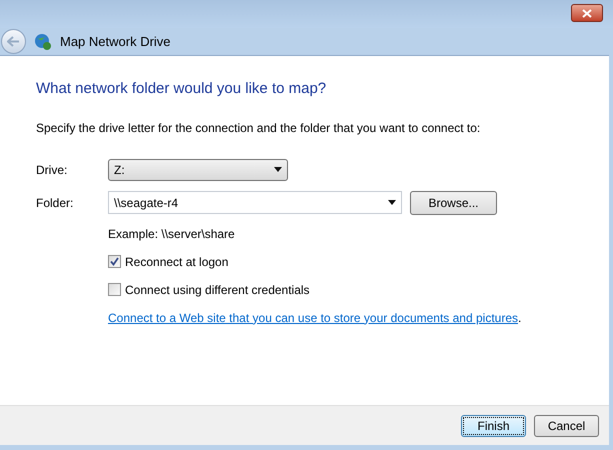 This screenshot has width=613, height=450. I want to click on checkbox-label: Reconnect at logon, so click(176, 262).